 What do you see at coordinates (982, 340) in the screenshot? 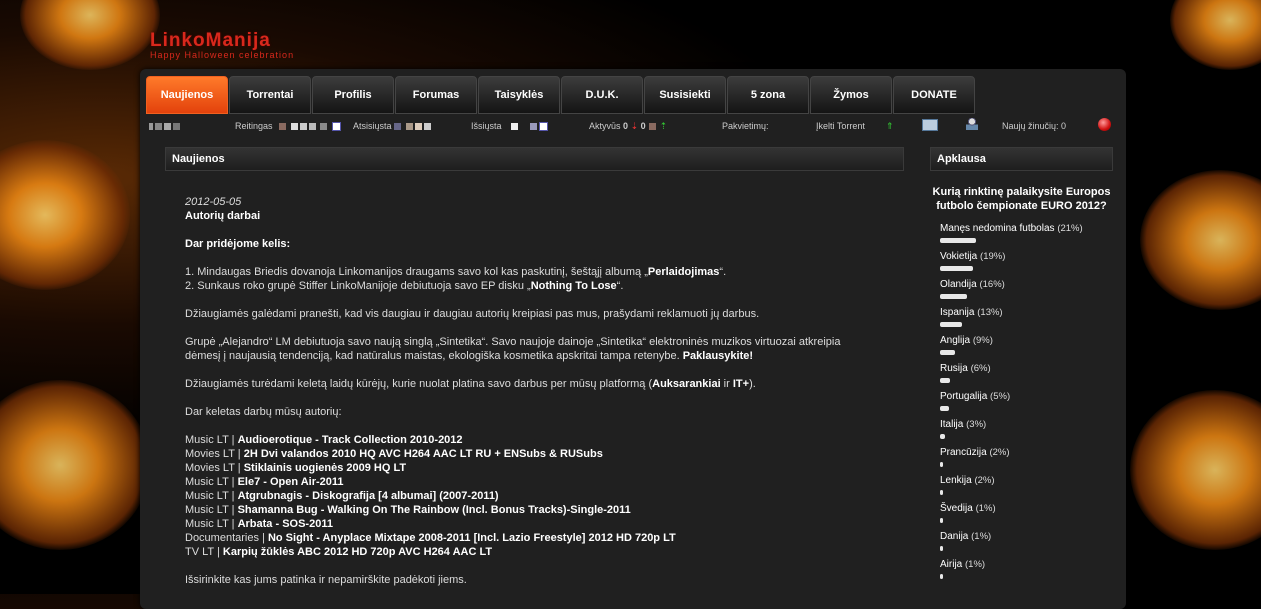
I see `poll-option-percent: (9%)` at bounding box center [982, 340].